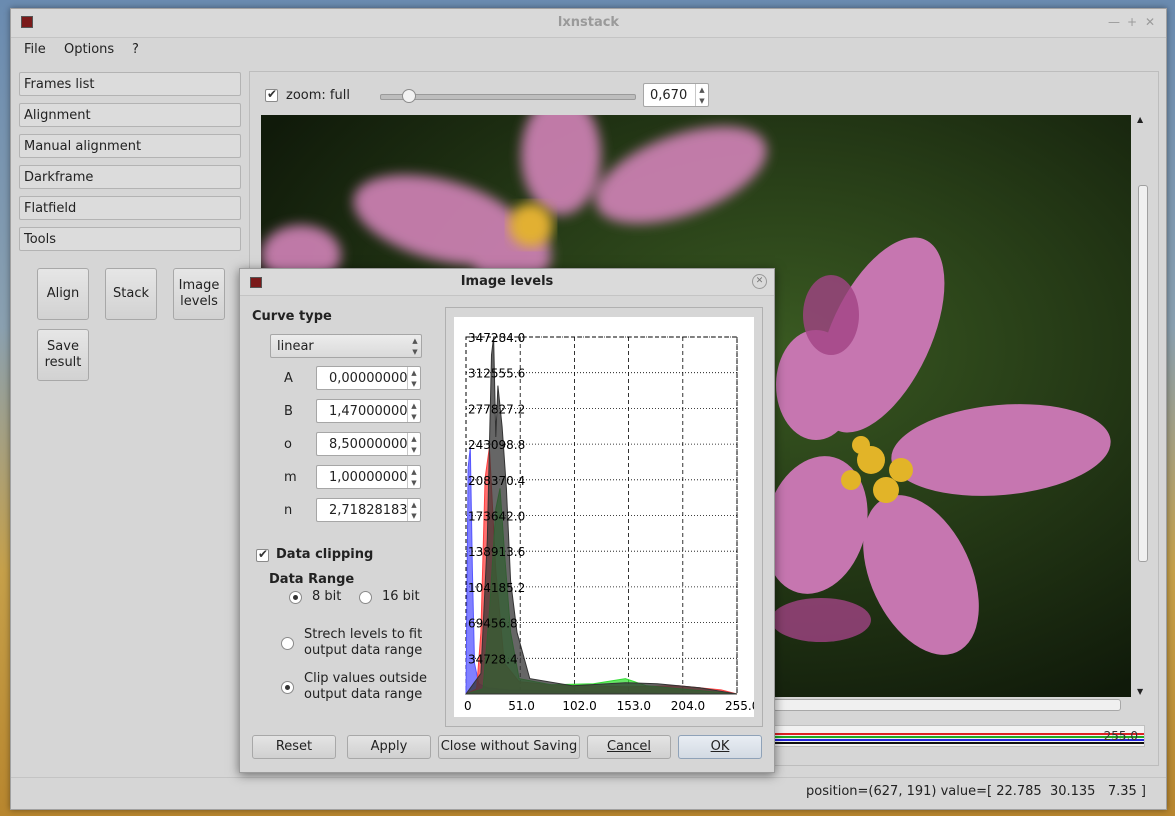 The height and width of the screenshot is (816, 1175). Describe the element at coordinates (135, 49) in the screenshot. I see `menu-help: ?` at that location.